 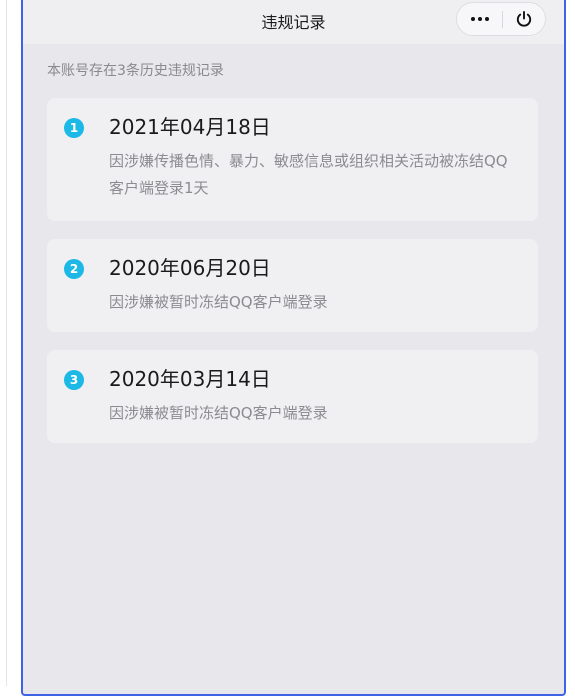 What do you see at coordinates (74, 380) in the screenshot?
I see `record-index-badge: 3` at bounding box center [74, 380].